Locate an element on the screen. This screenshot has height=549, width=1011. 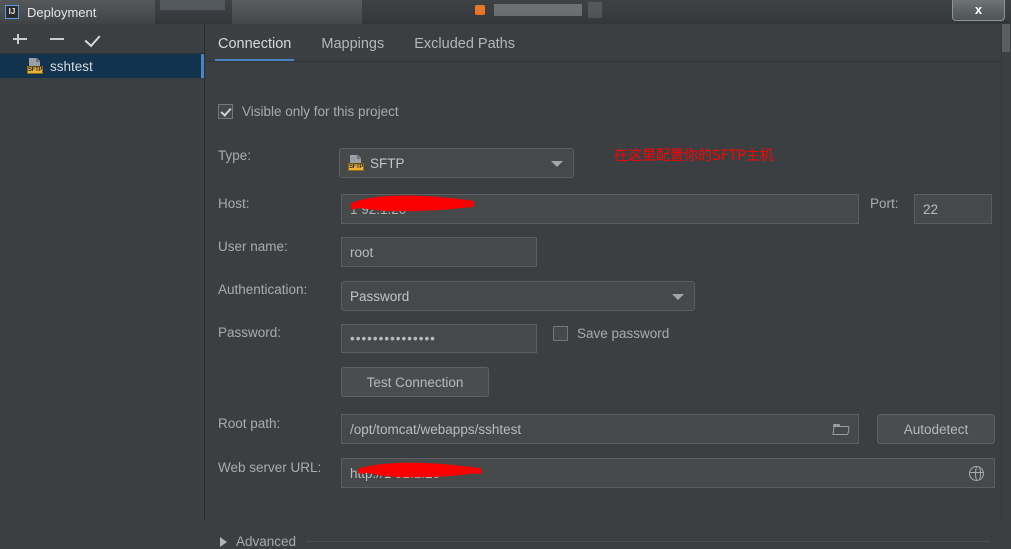
web-server-url-input: http://1 92.1.20 is located at coordinates (668, 473).